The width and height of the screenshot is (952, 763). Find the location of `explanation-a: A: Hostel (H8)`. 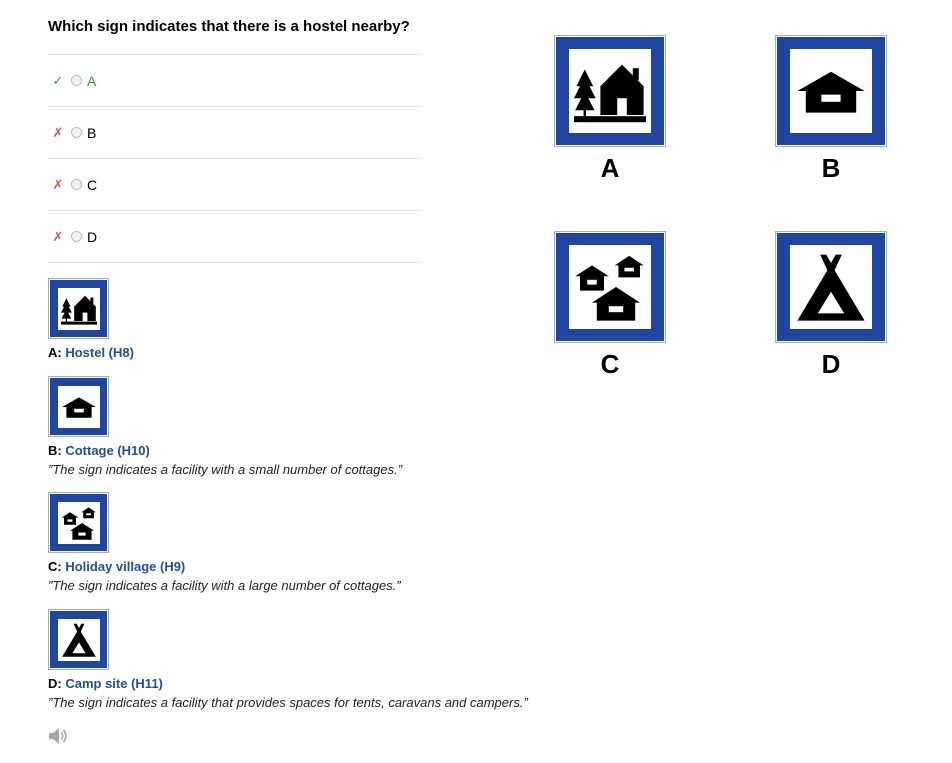

explanation-a: A: Hostel (H8) is located at coordinates (91, 352).